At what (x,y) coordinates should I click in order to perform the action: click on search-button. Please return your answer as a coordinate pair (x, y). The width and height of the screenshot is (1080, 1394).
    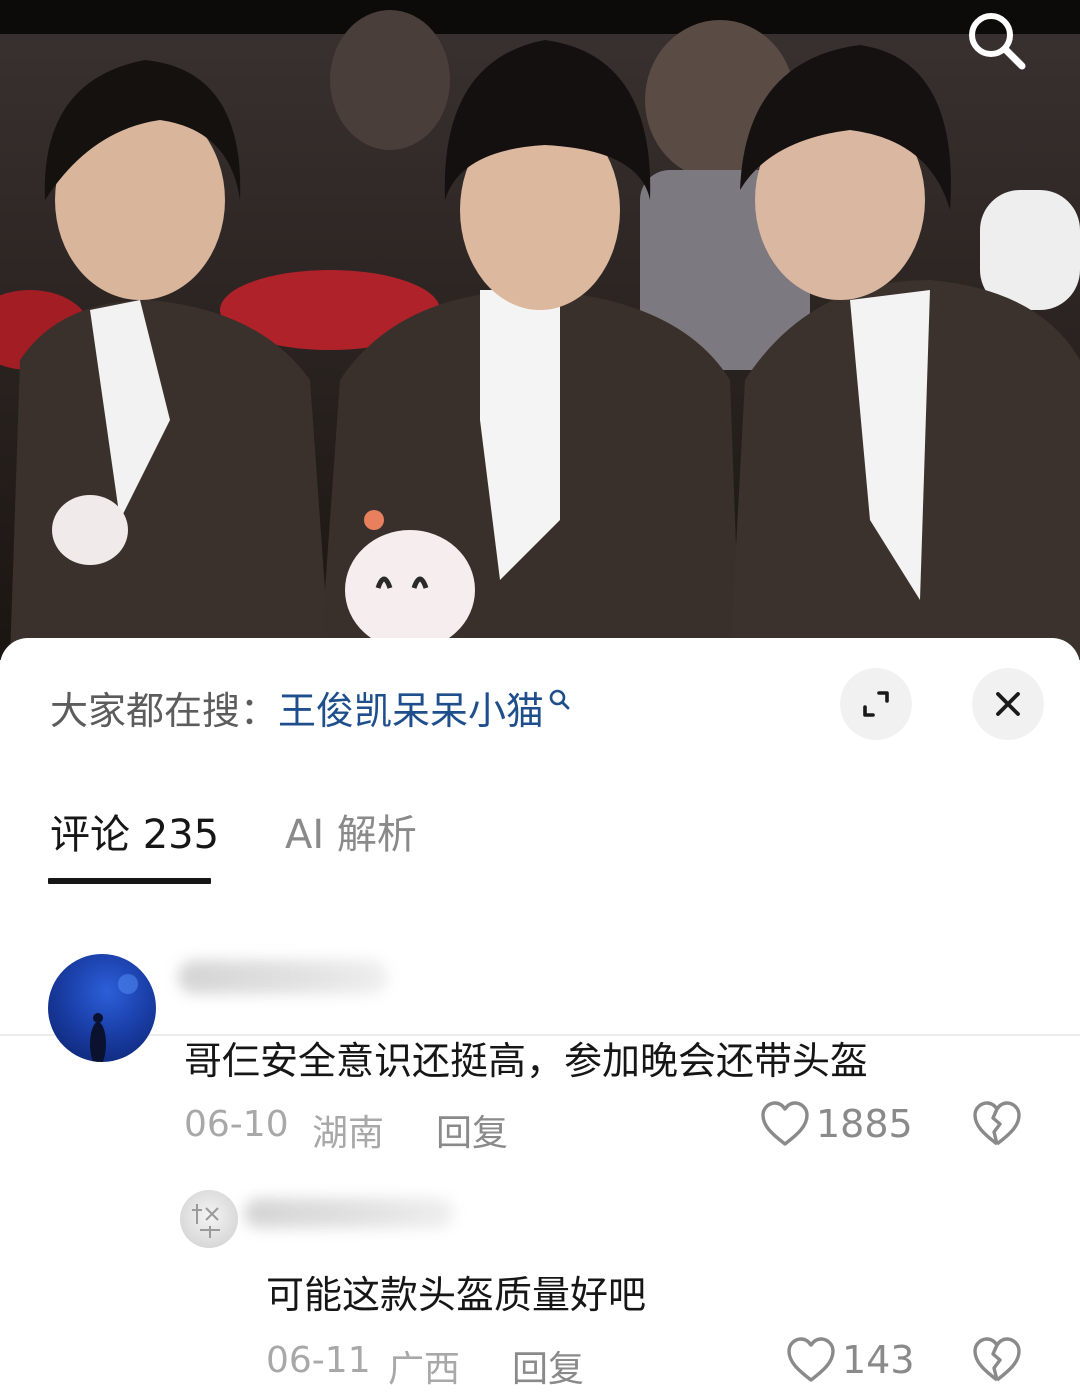
    Looking at the image, I should click on (996, 40).